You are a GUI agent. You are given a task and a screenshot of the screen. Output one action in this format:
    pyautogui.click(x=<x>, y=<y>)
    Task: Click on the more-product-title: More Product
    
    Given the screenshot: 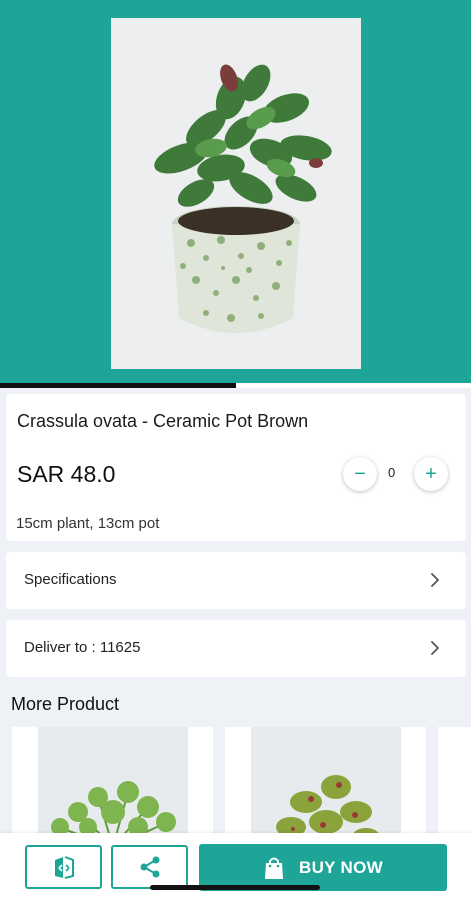 What is the action you would take?
    pyautogui.click(x=65, y=704)
    